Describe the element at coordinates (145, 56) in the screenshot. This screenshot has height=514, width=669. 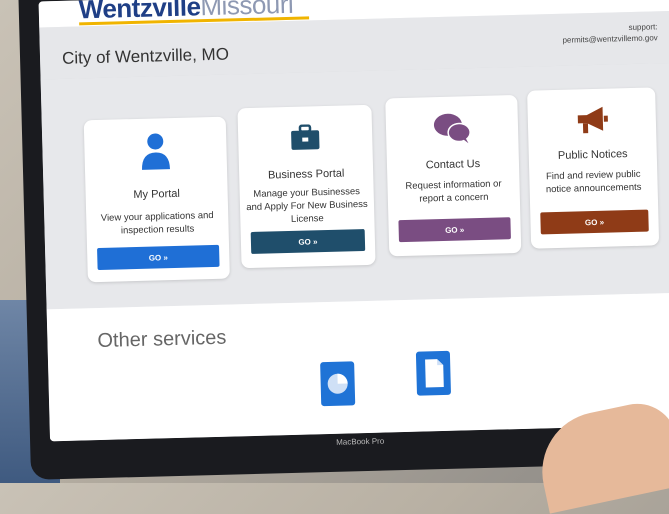
I see `page-title: City of Wentzville, MO` at that location.